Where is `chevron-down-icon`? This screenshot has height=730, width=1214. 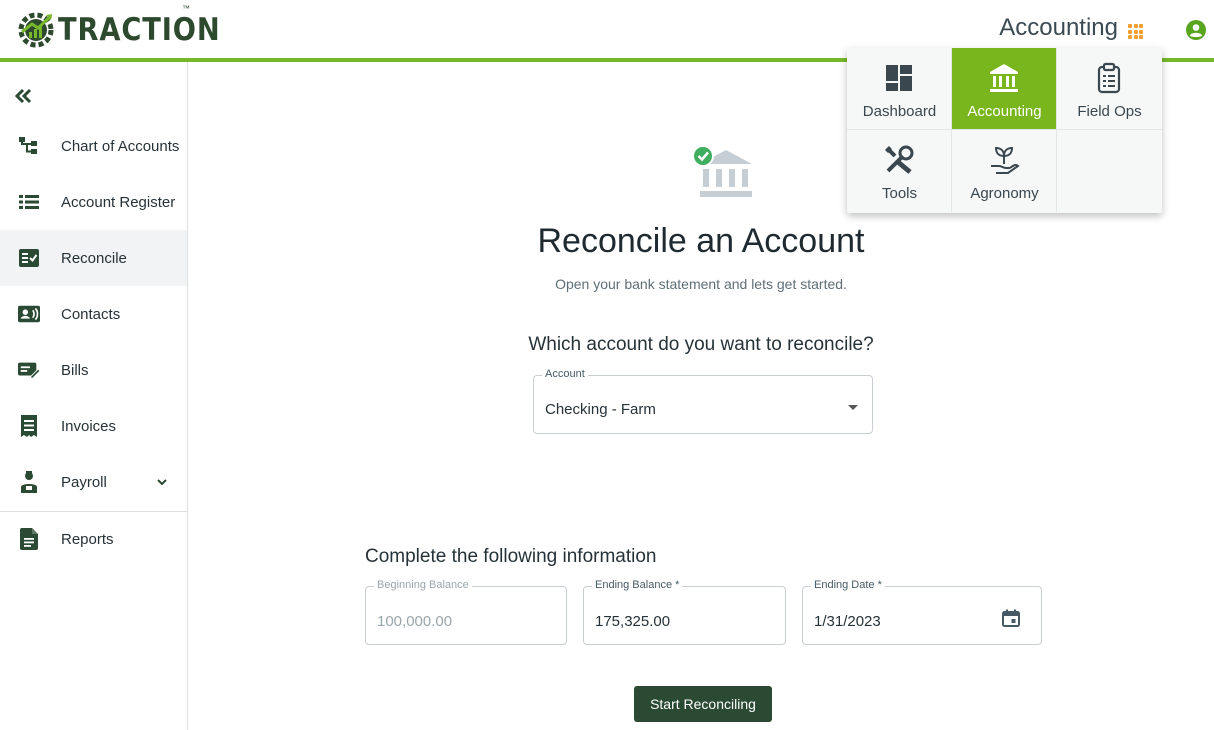
chevron-down-icon is located at coordinates (162, 482).